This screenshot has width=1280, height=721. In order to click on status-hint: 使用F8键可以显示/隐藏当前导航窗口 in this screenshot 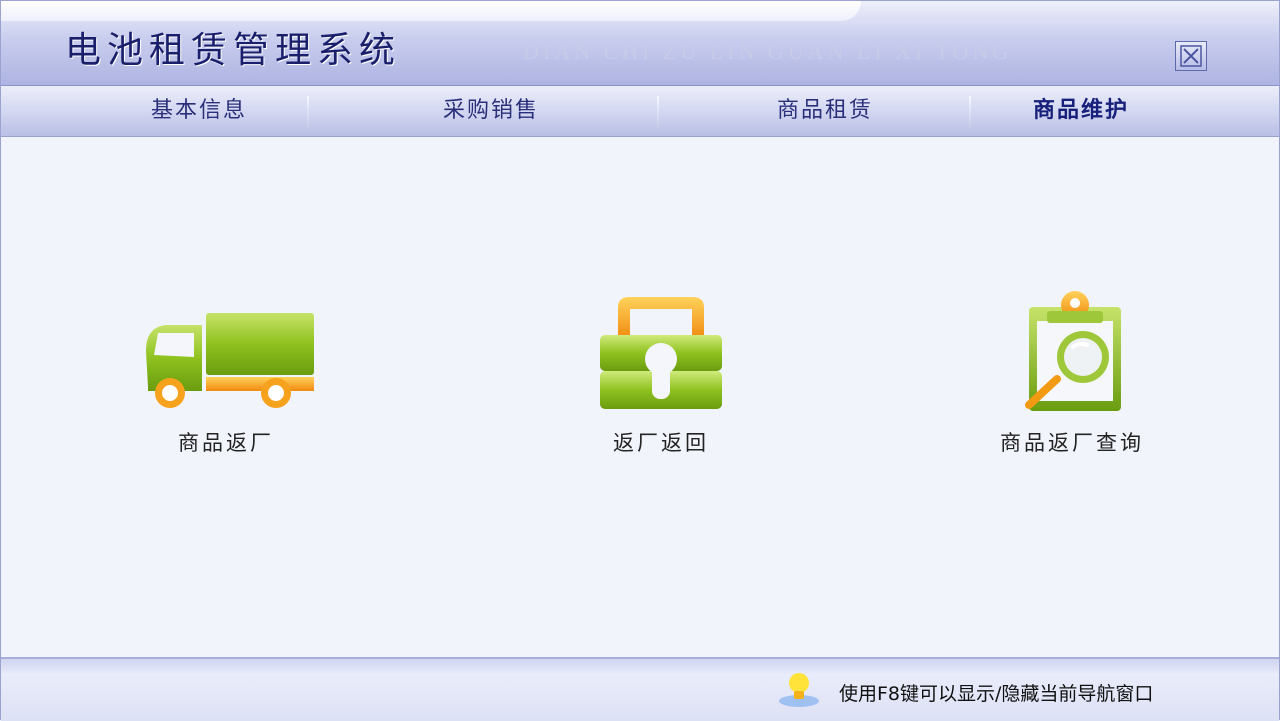, I will do `click(996, 694)`.